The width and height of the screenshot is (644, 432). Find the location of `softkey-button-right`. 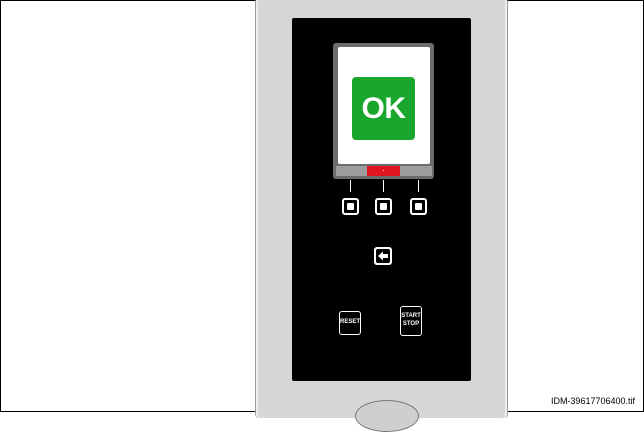

softkey-button-right is located at coordinates (418, 206).